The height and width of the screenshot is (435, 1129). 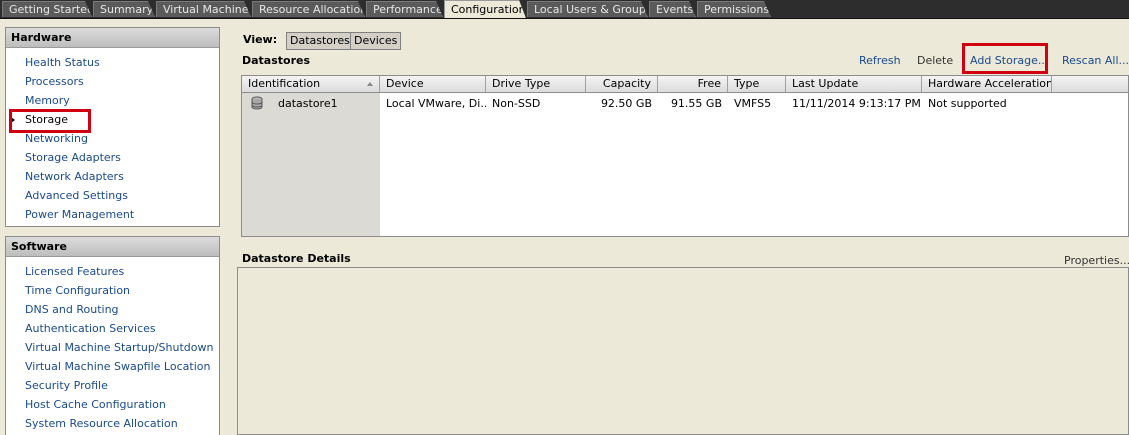 What do you see at coordinates (112, 247) in the screenshot?
I see `software-header: Software` at bounding box center [112, 247].